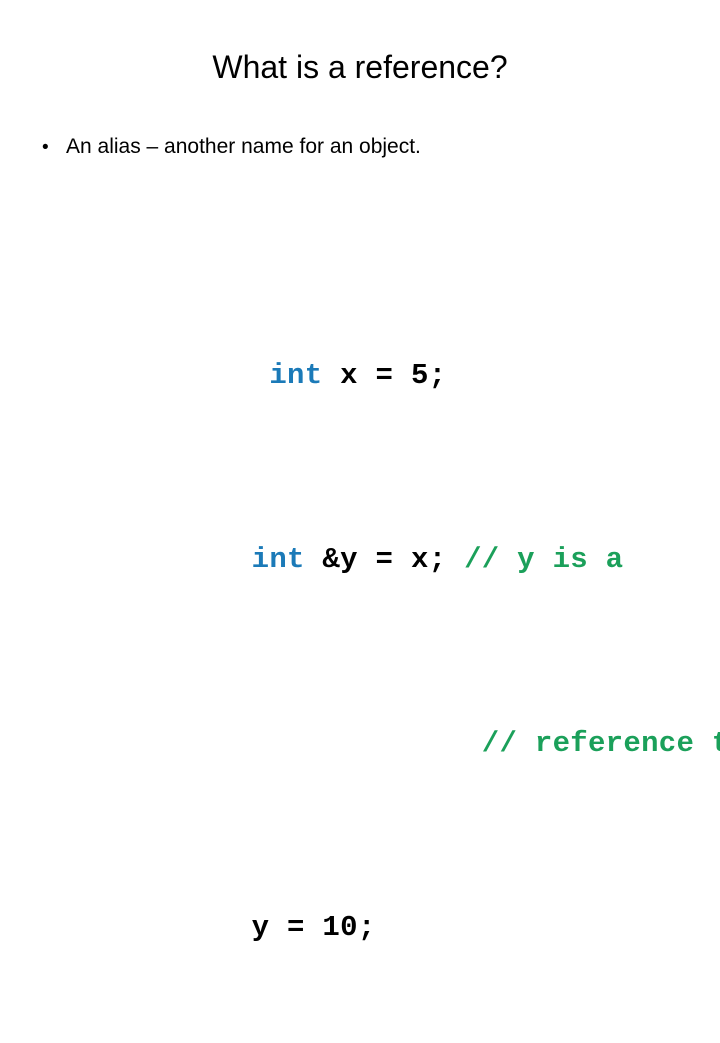 The width and height of the screenshot is (720, 1043). What do you see at coordinates (313, 927) in the screenshot?
I see `code-text: y = 10;` at bounding box center [313, 927].